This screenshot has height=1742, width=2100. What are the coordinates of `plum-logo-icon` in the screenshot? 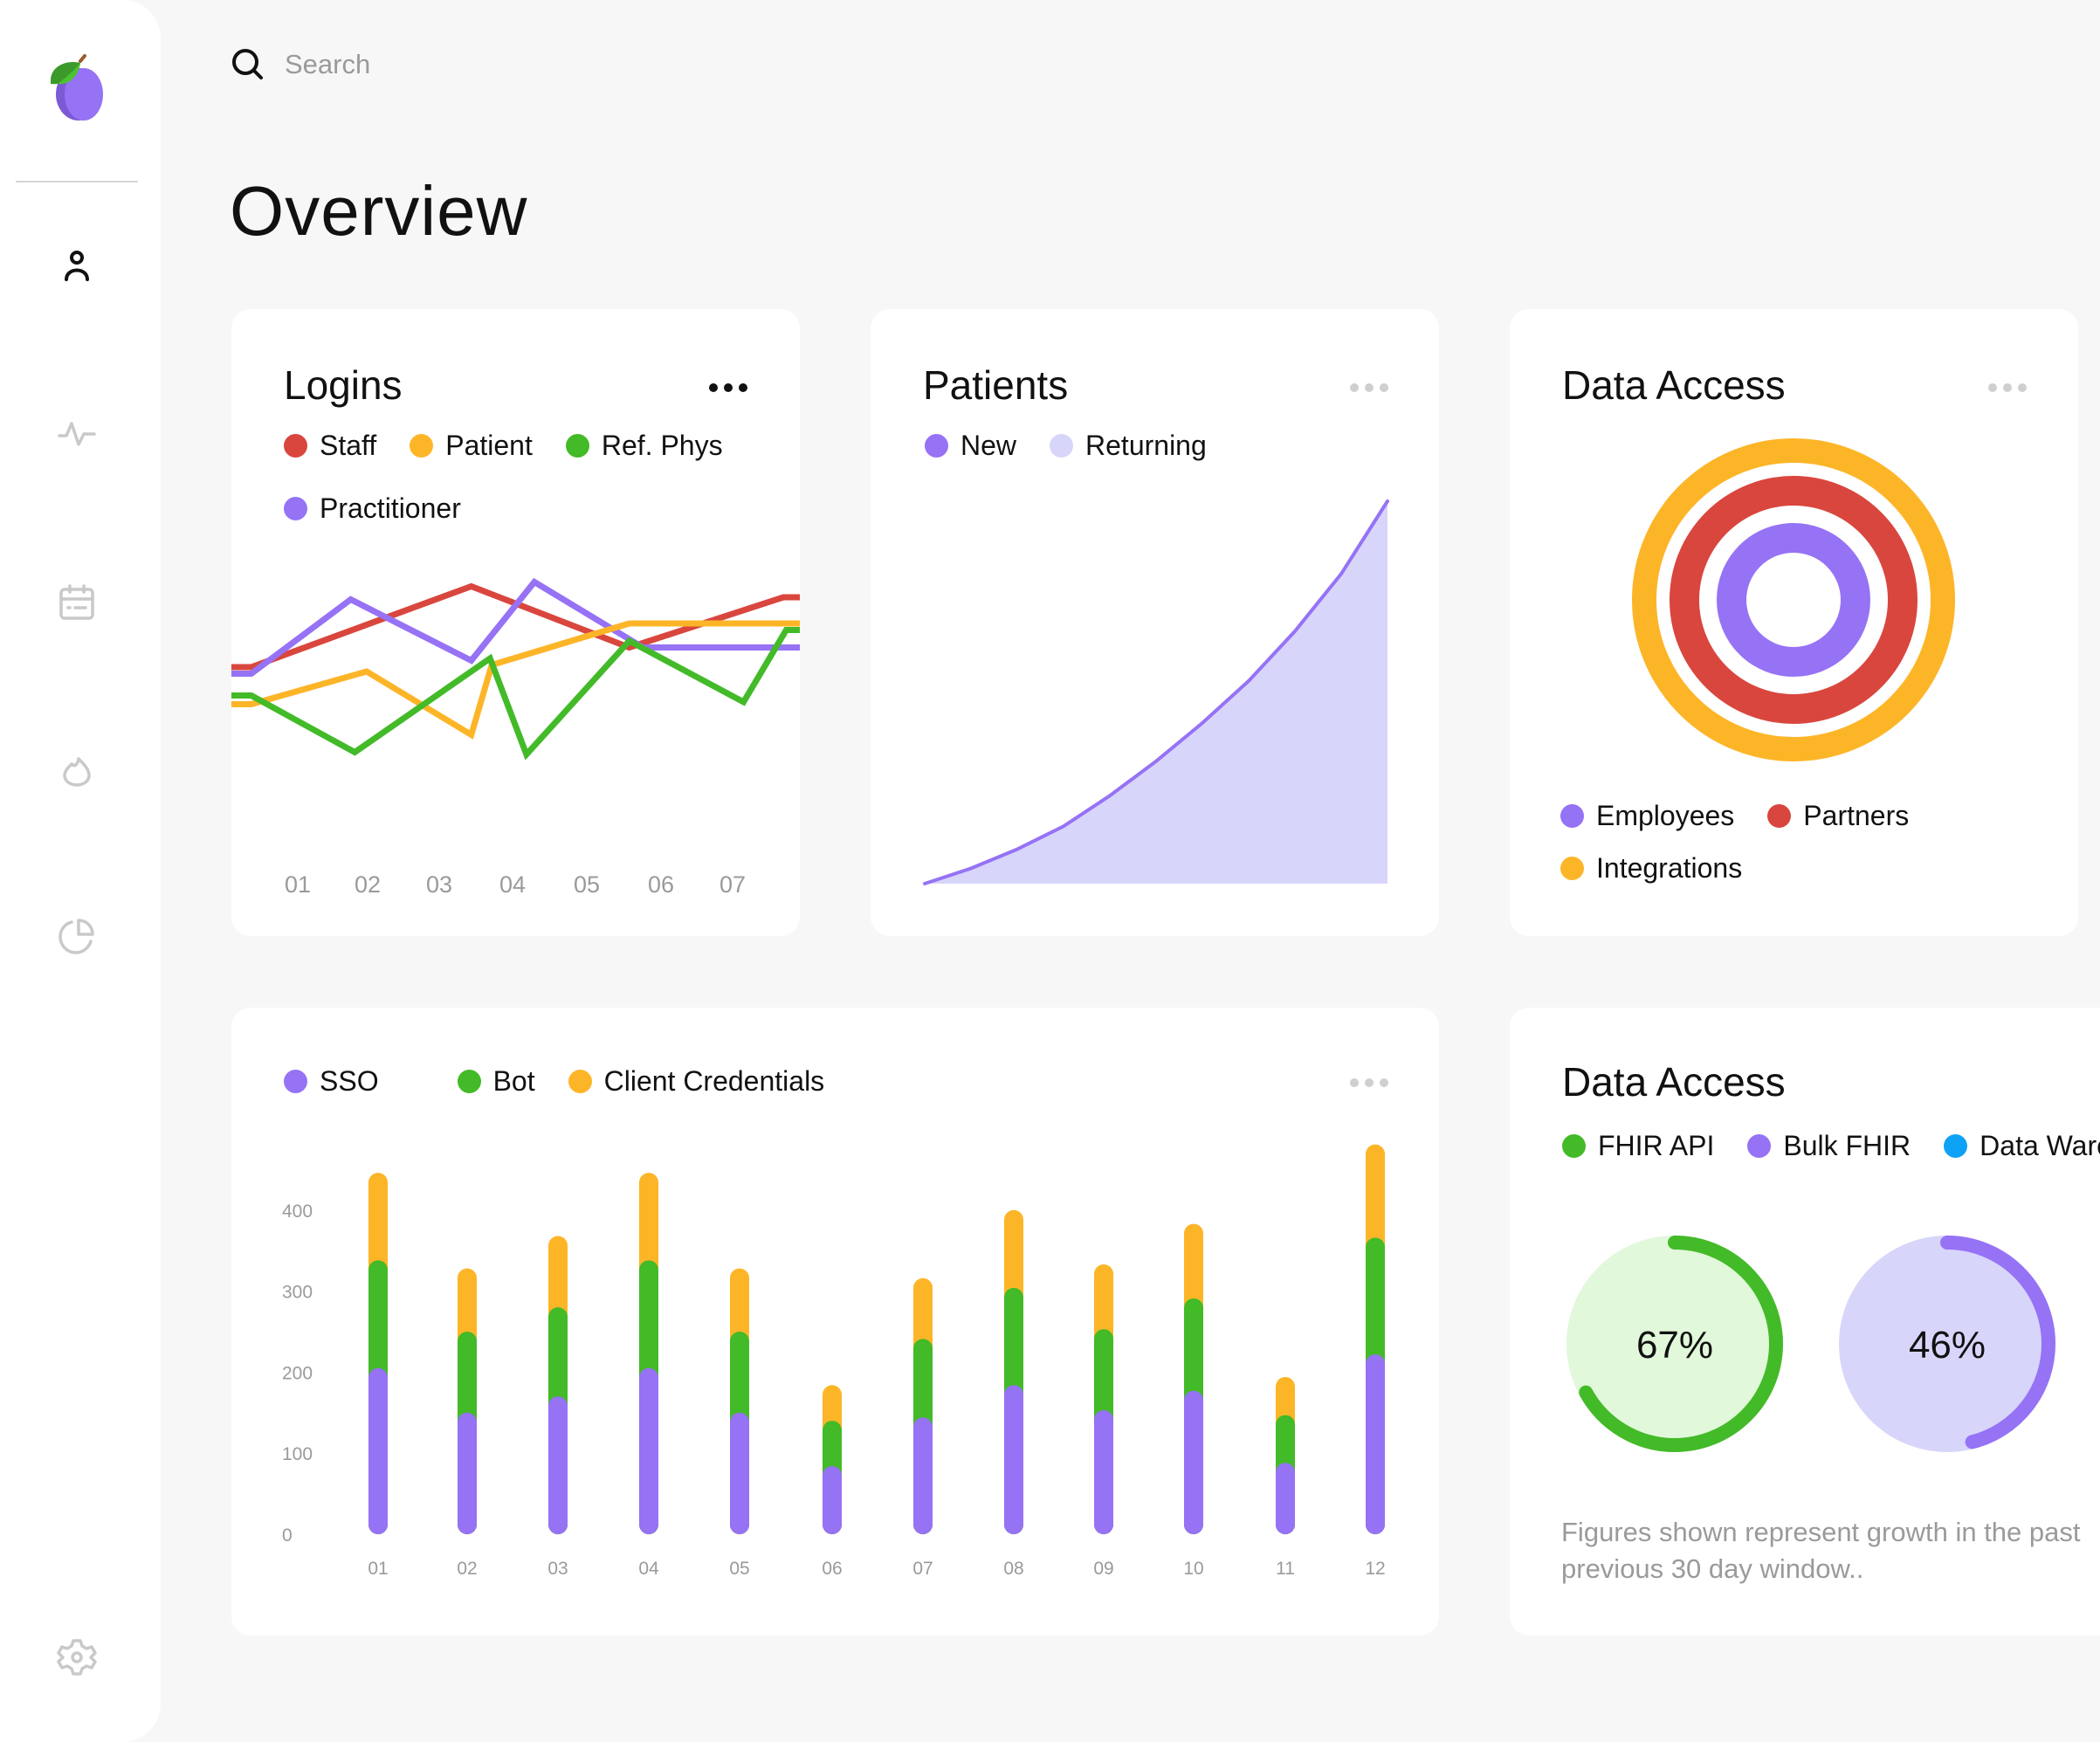 It's located at (78, 89).